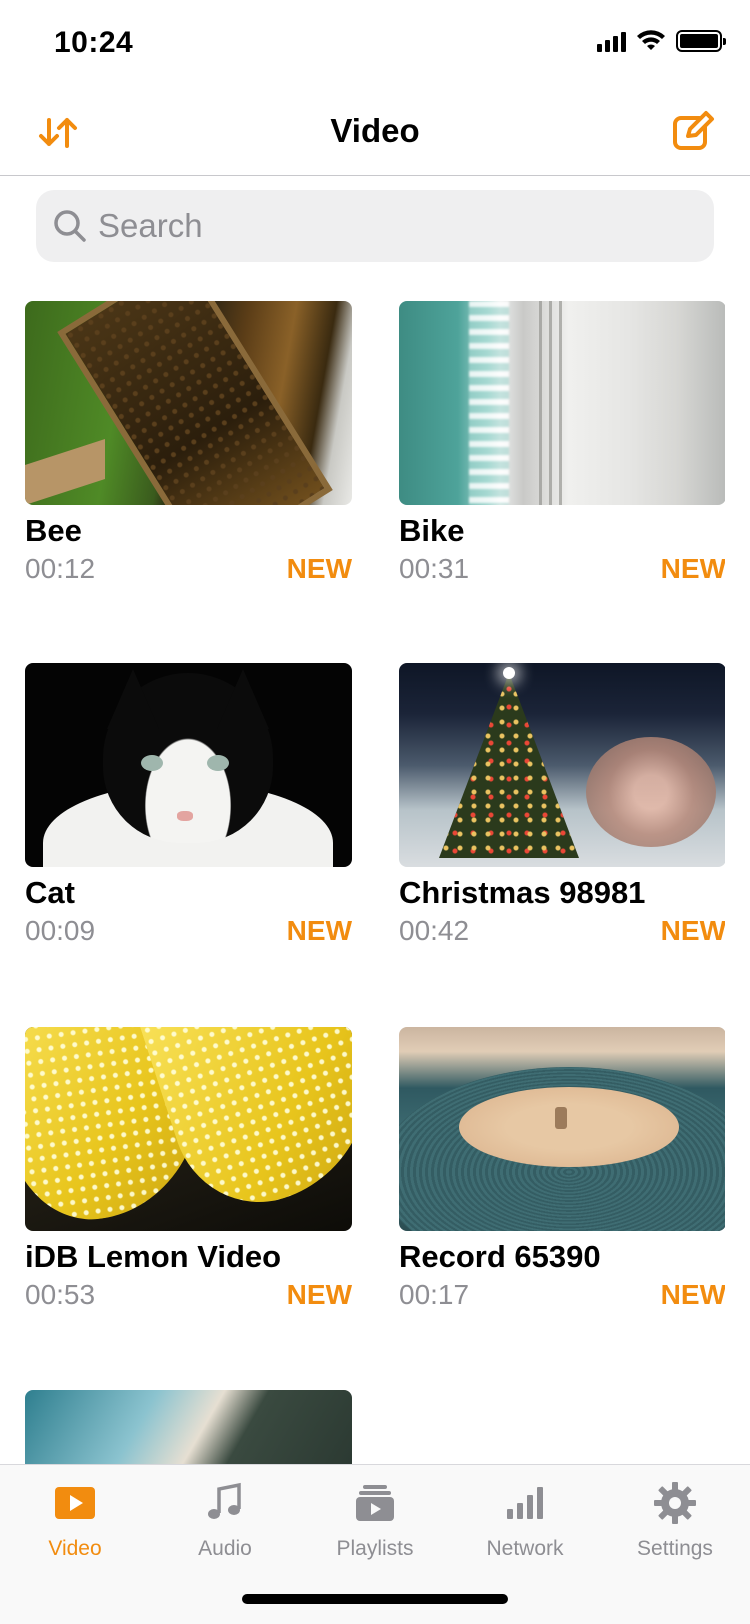 Image resolution: width=750 pixels, height=1624 pixels. I want to click on search-icon, so click(70, 226).